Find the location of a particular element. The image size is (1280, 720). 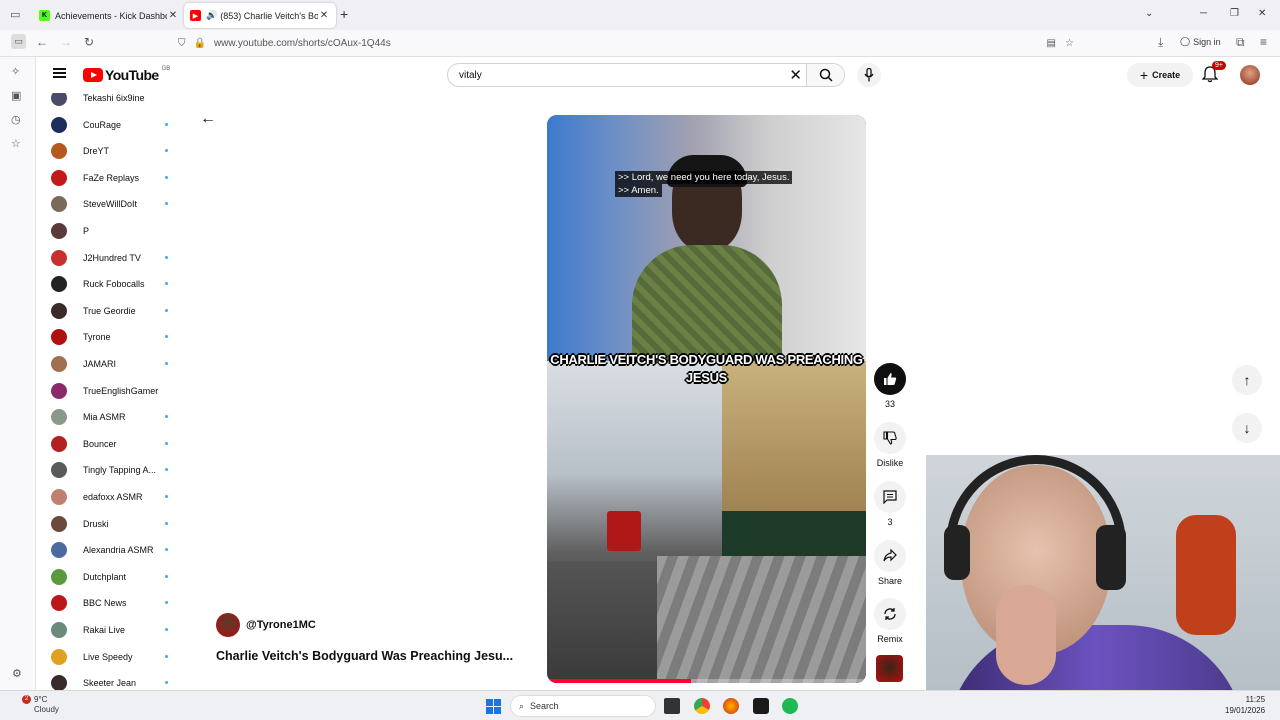

channel-row: @Tyrone1MC is located at coordinates (266, 625).